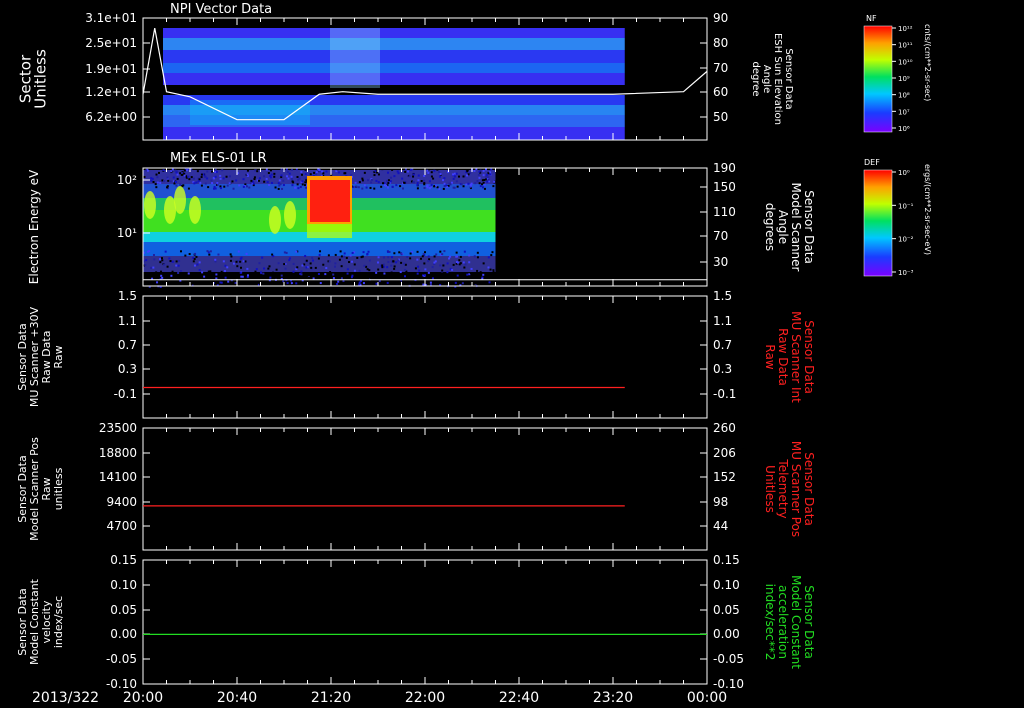  I want to click on y-tick-label: 0.3, so click(127, 369).